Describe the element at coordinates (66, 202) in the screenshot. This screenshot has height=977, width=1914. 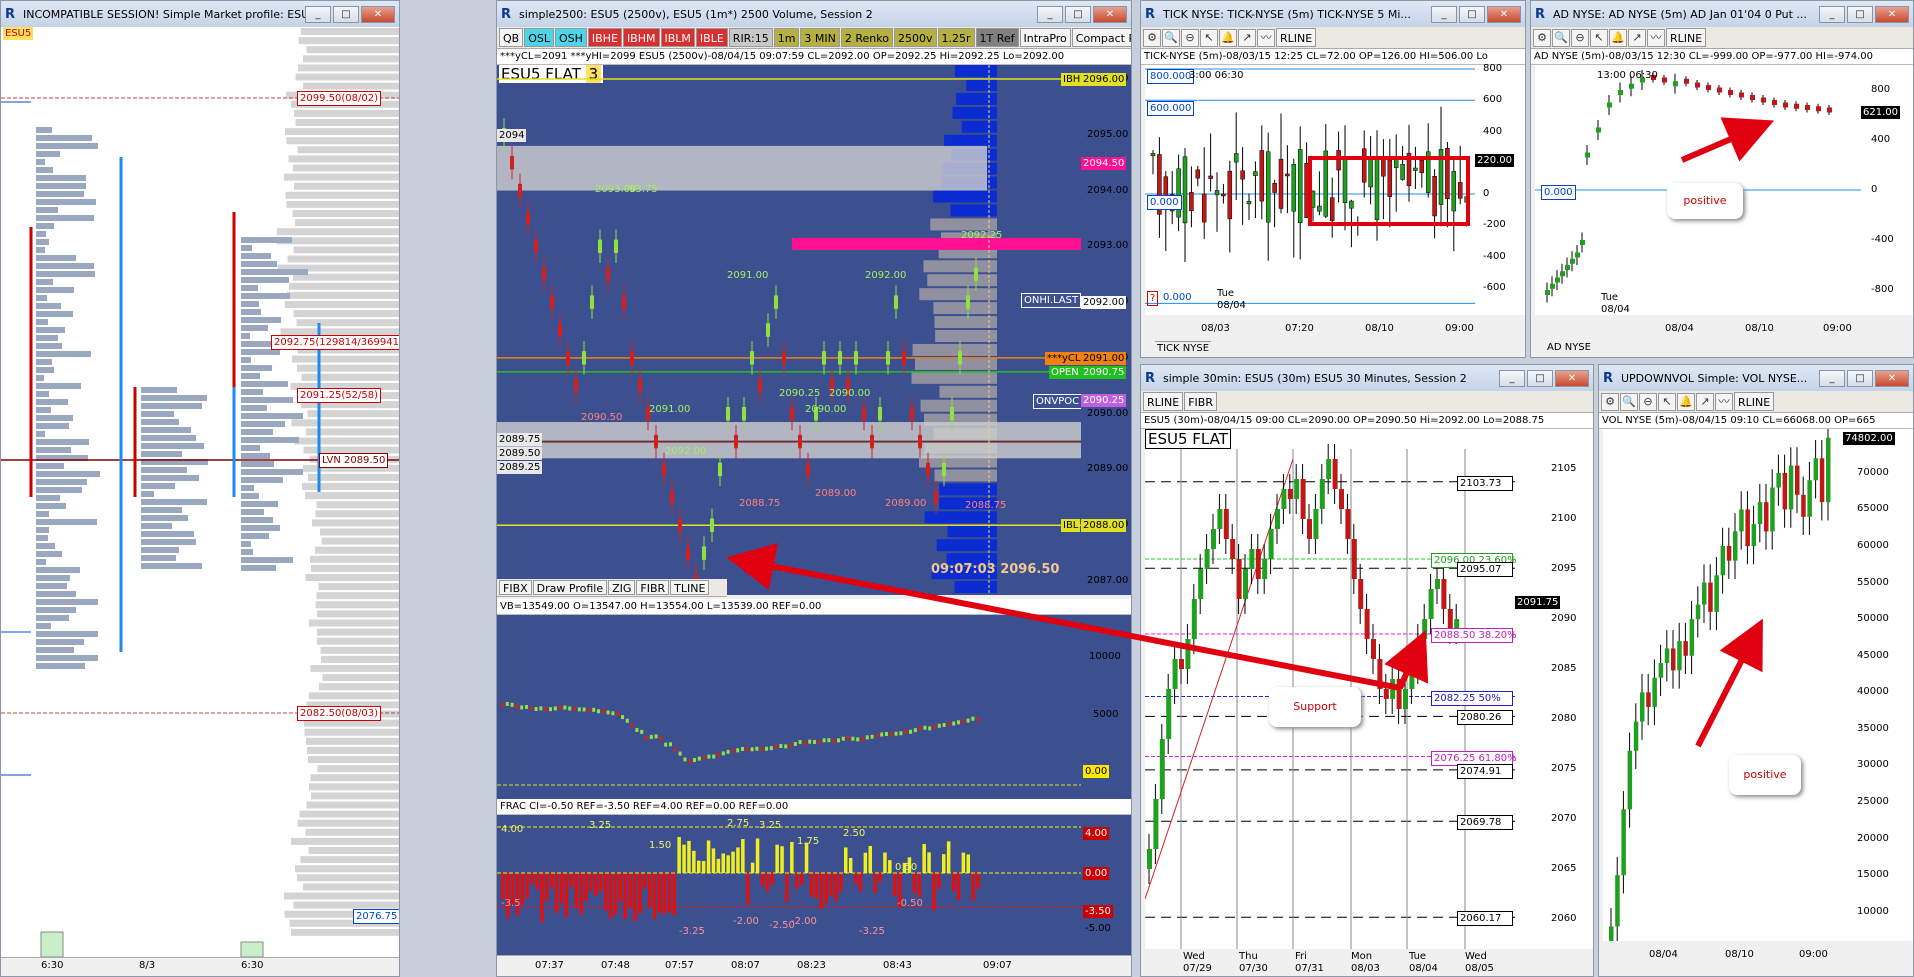
I see `tpo-letters` at that location.